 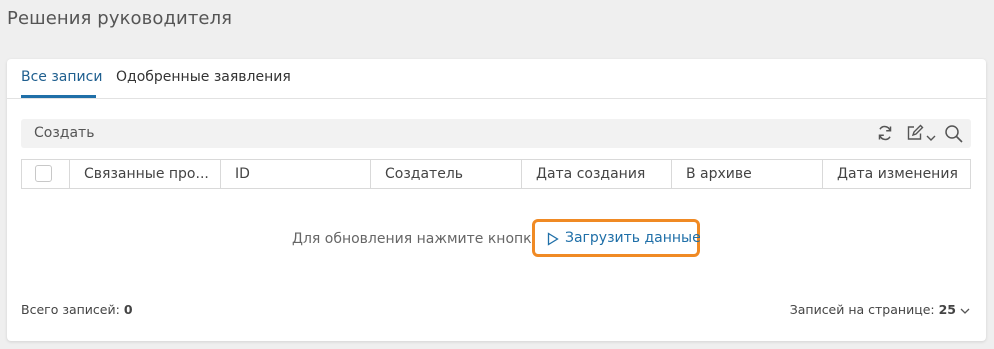 I want to click on column-header-created-date: Дата создания, so click(x=596, y=174).